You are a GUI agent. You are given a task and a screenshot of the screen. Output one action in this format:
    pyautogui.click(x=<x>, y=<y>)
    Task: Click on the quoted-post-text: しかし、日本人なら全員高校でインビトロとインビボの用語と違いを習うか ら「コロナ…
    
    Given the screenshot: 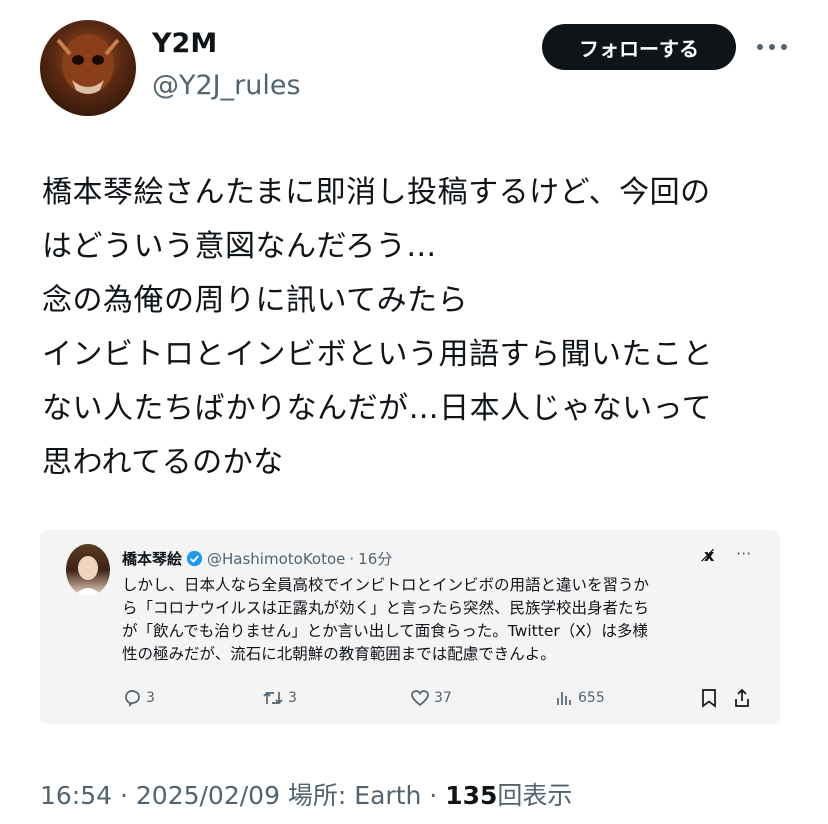 What is the action you would take?
    pyautogui.click(x=447, y=620)
    